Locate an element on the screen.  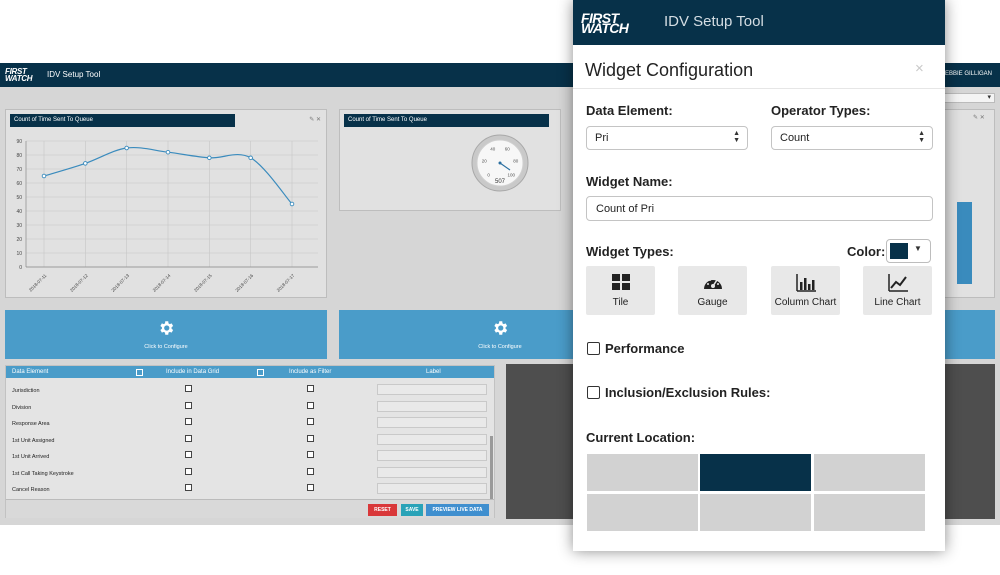
gauge-tick-label: 100 is located at coordinates (512, 174).